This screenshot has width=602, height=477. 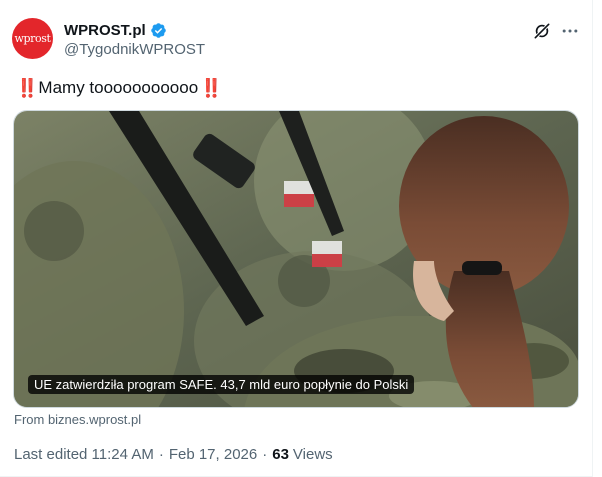 I want to click on avatar-logo-text: wprost, so click(x=32, y=38).